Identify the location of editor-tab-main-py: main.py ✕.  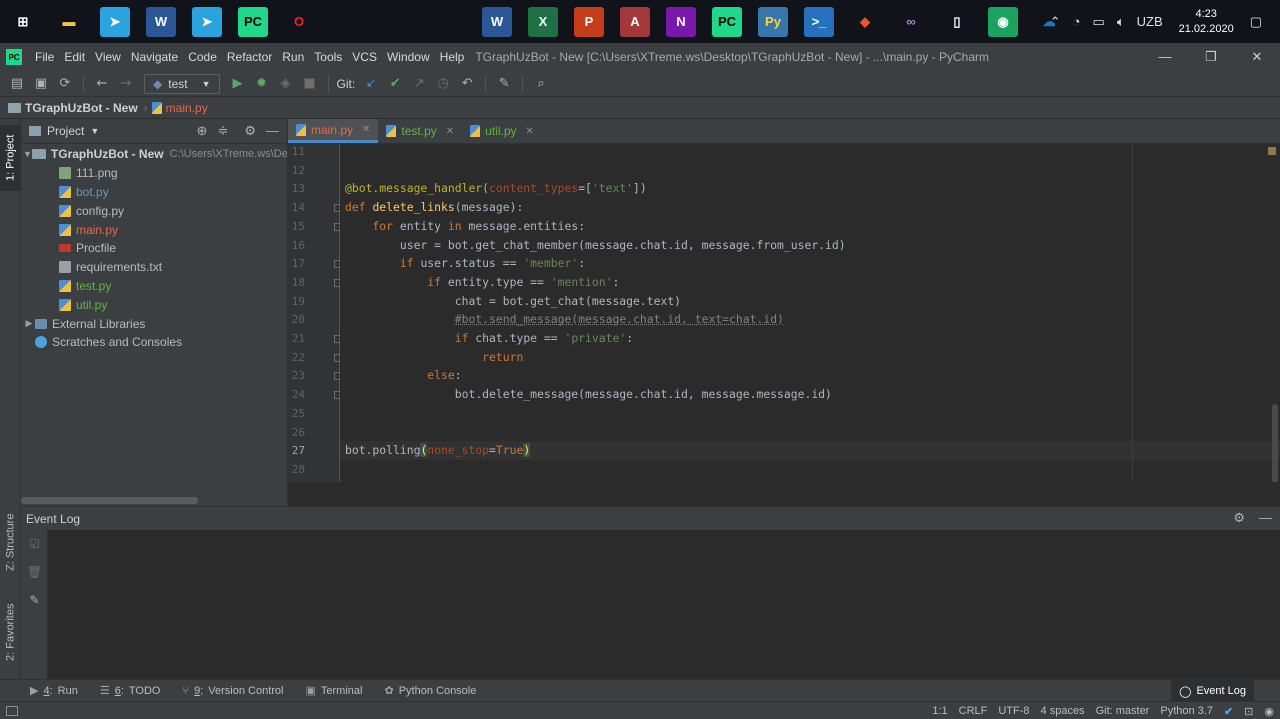
(333, 131).